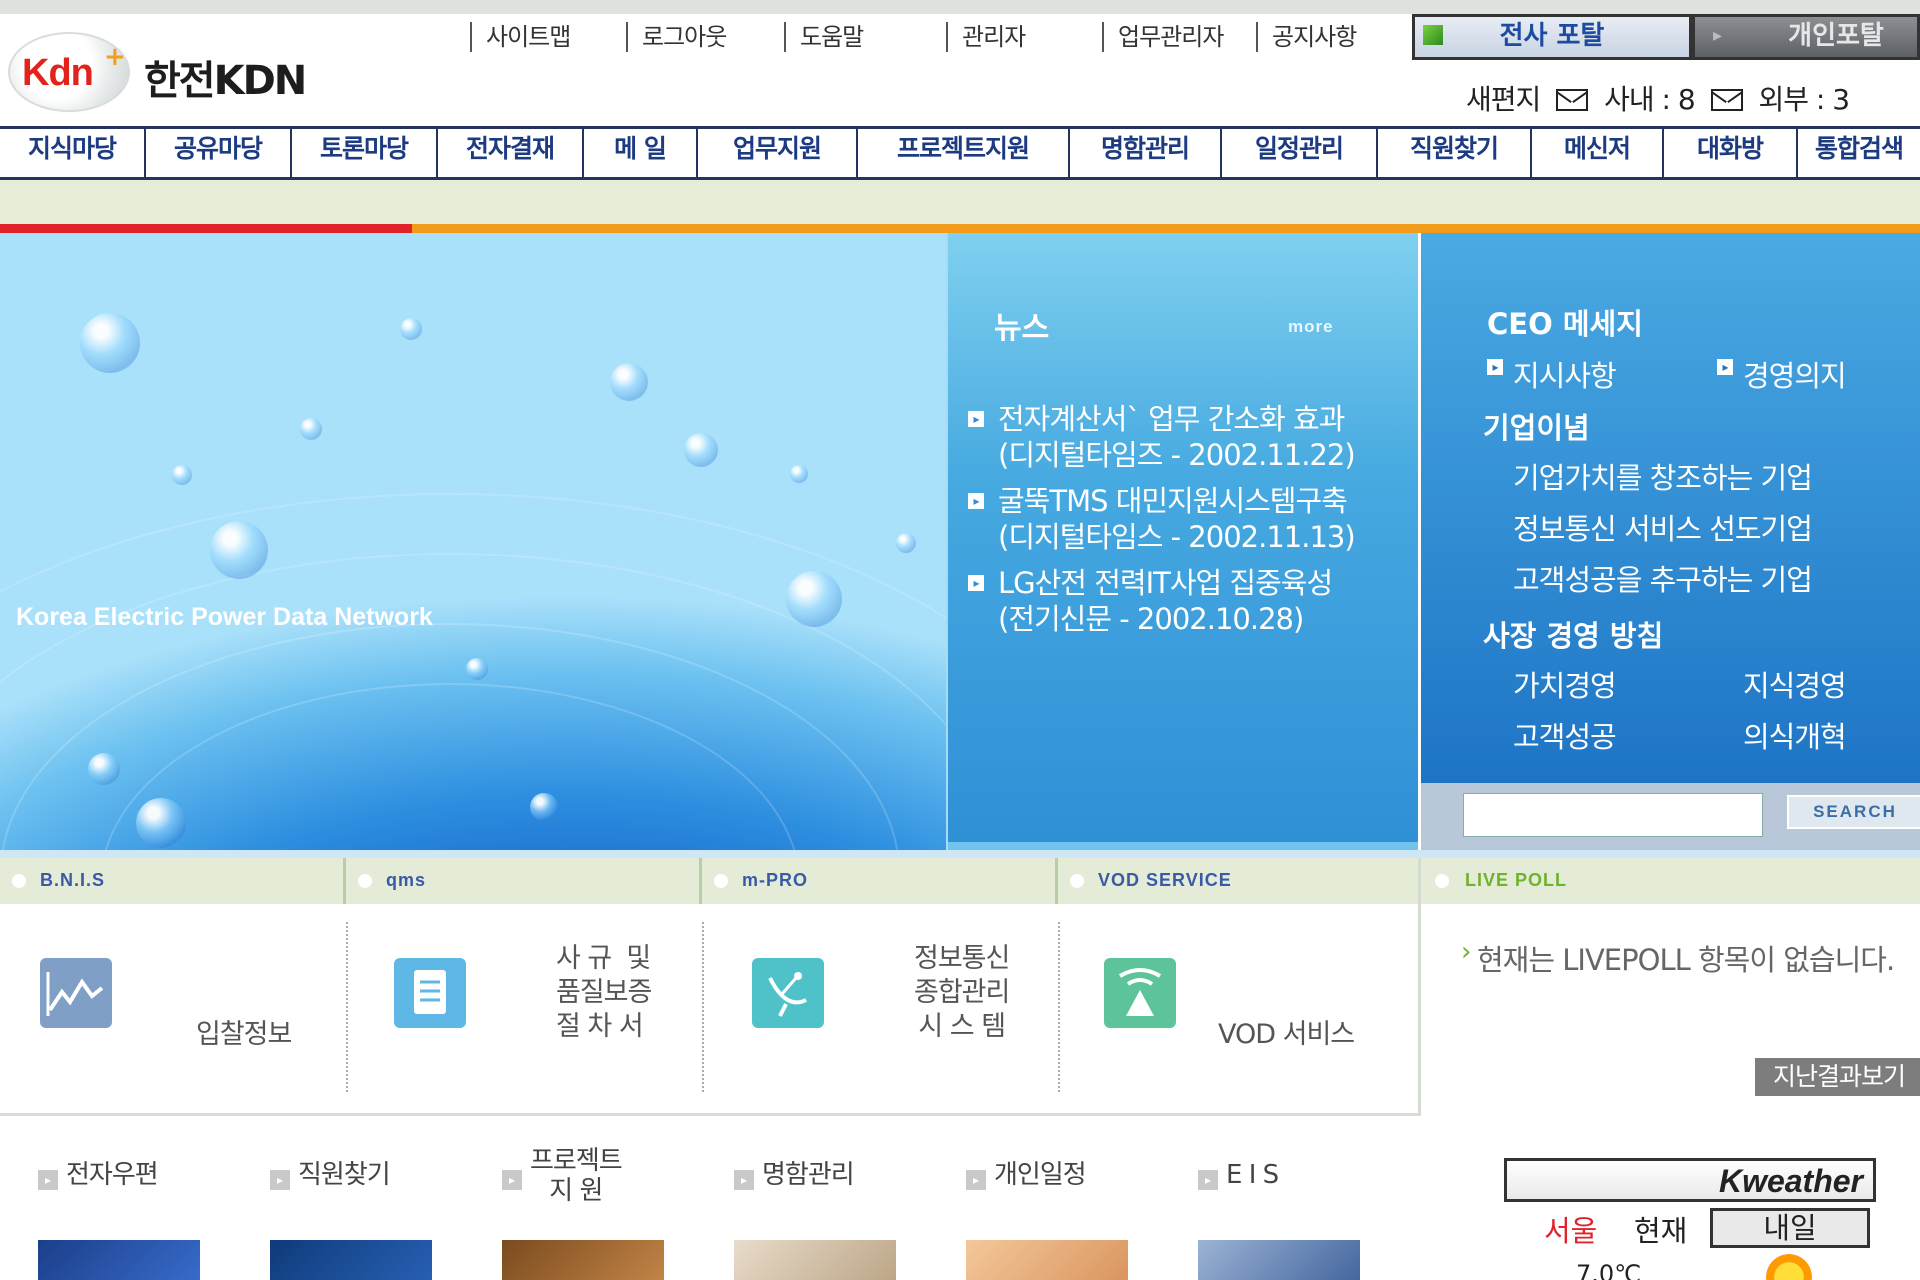 This screenshot has width=1920, height=1280. I want to click on chart-icon, so click(76, 993).